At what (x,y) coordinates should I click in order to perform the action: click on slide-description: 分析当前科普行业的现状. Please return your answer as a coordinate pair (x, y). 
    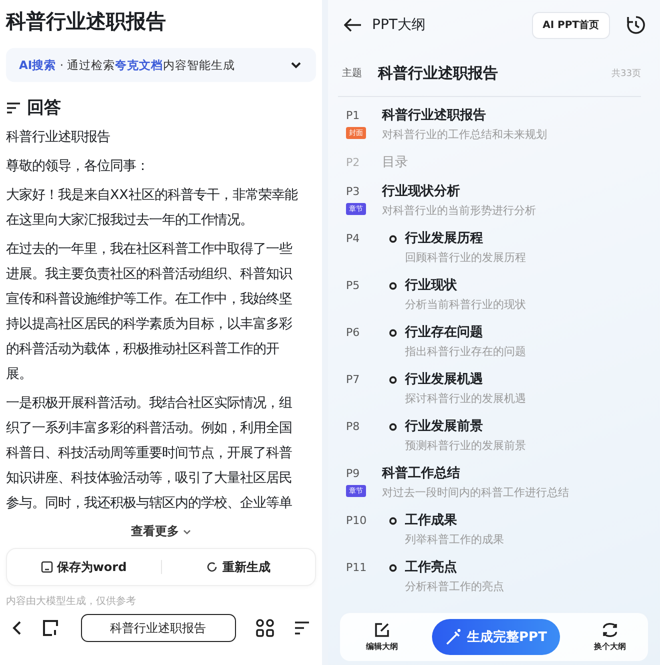
    Looking at the image, I should click on (465, 304).